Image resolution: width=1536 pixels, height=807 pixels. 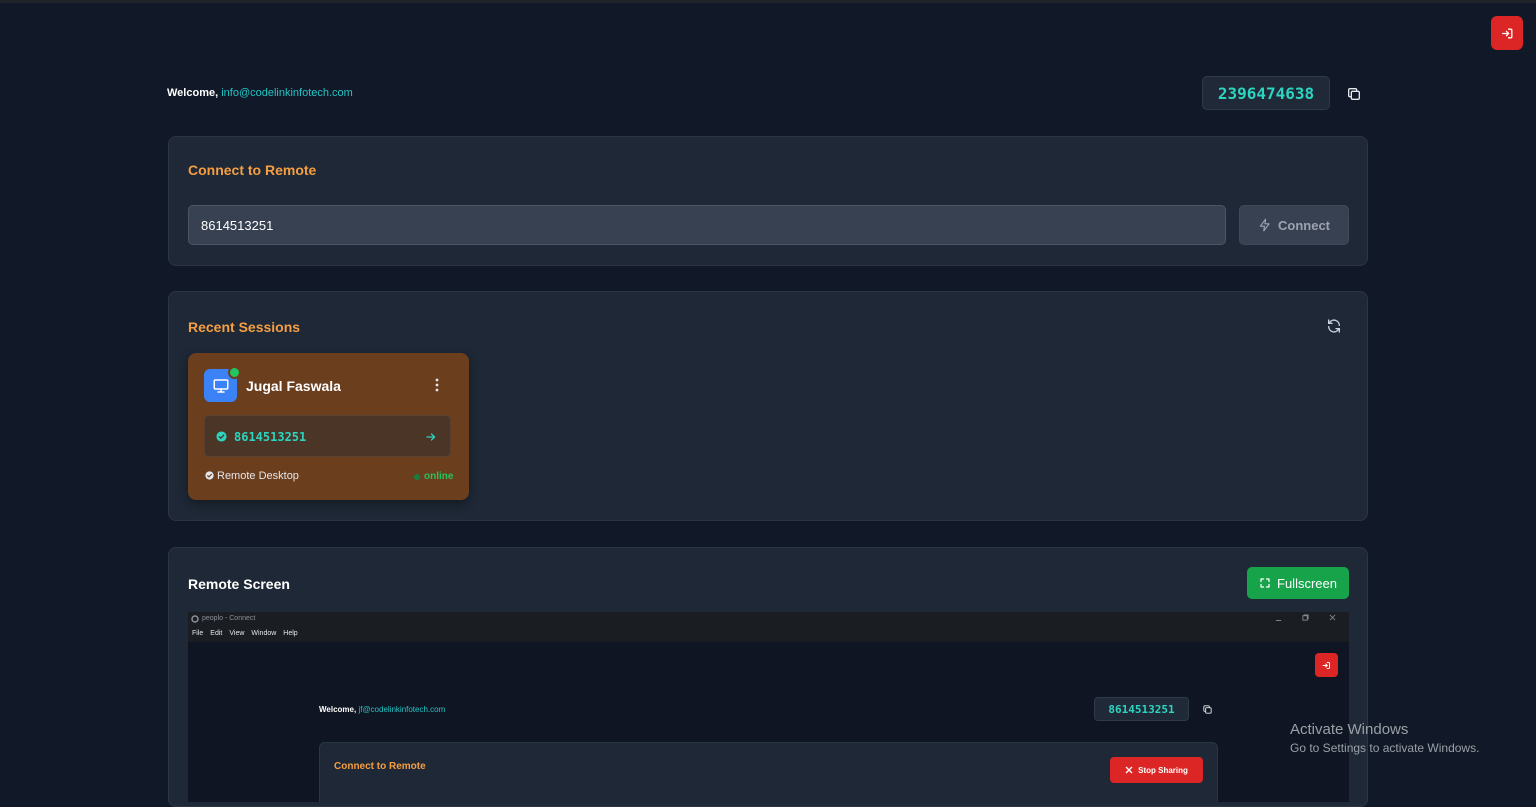 I want to click on remote-logout-button, so click(x=1326, y=665).